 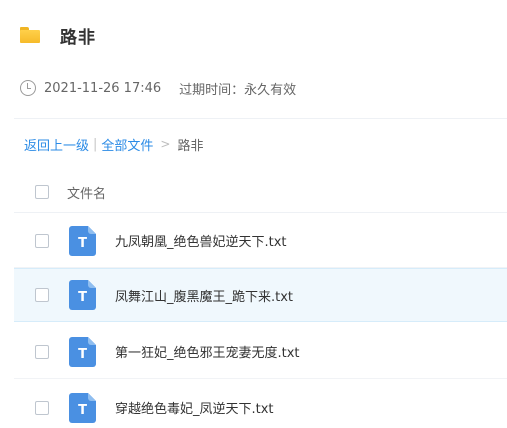 What do you see at coordinates (190, 146) in the screenshot?
I see `breadcrumb-current: 路非` at bounding box center [190, 146].